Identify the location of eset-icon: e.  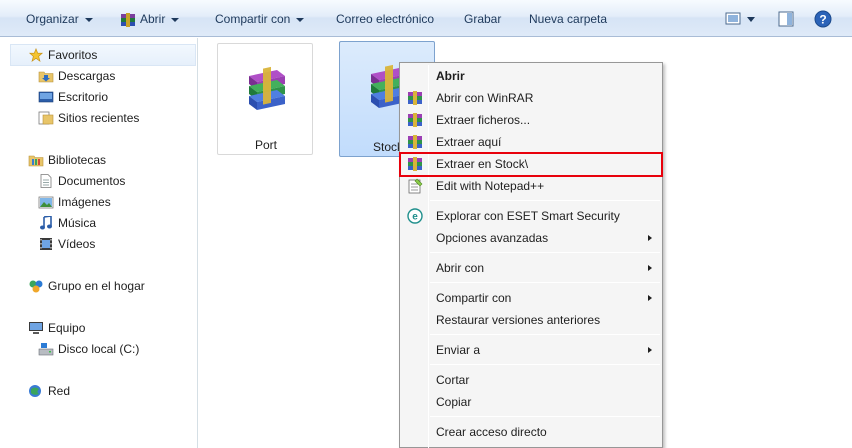
(415, 216).